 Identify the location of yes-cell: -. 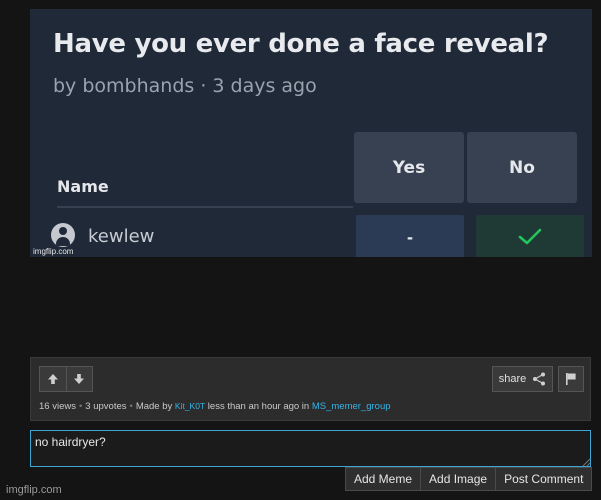
(410, 236).